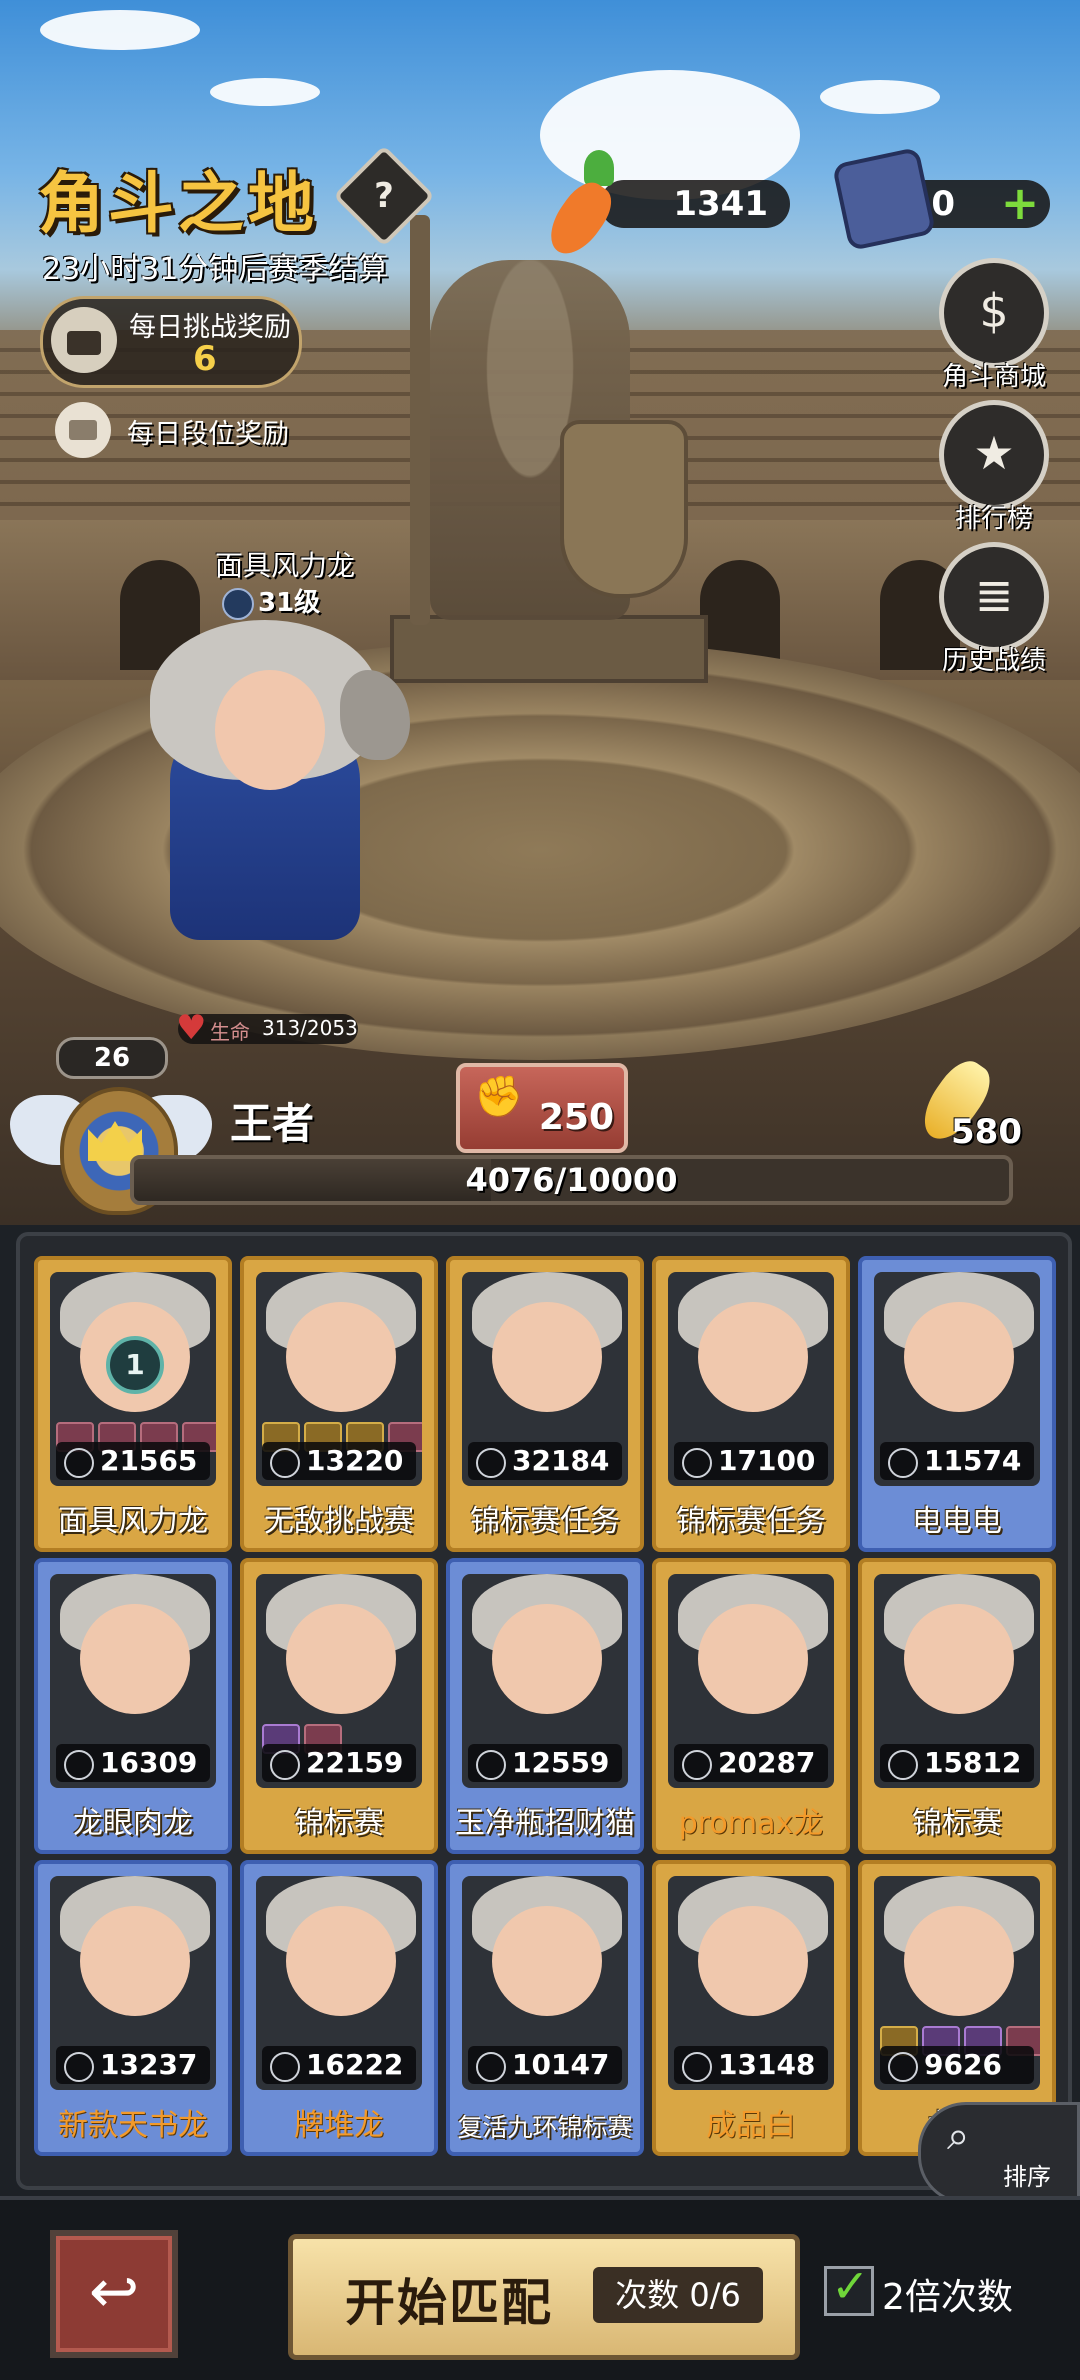 This screenshot has height=2380, width=1080. I want to click on checkbox: ✓, so click(849, 2287).